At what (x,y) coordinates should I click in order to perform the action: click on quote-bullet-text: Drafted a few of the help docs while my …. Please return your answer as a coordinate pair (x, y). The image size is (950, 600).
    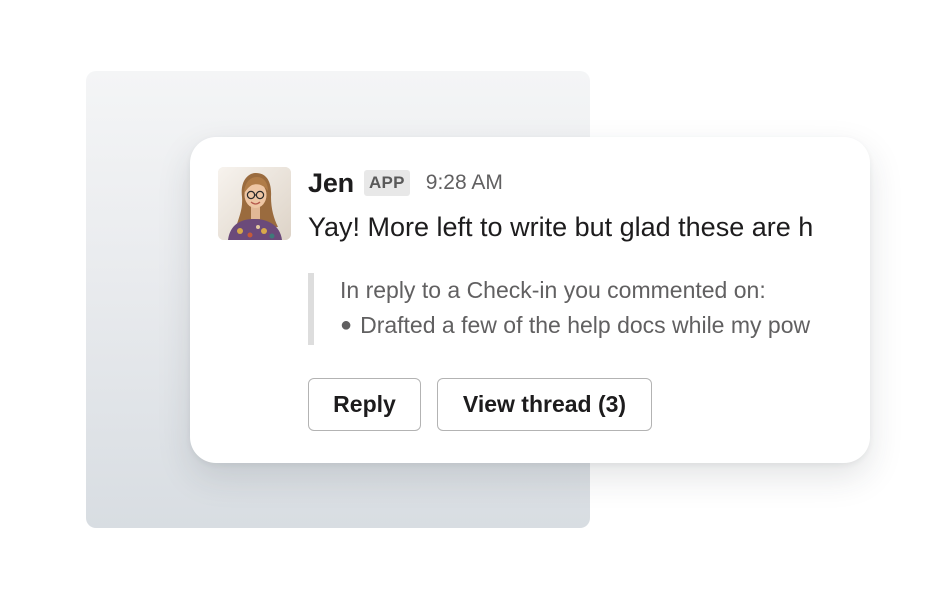
    Looking at the image, I should click on (585, 325).